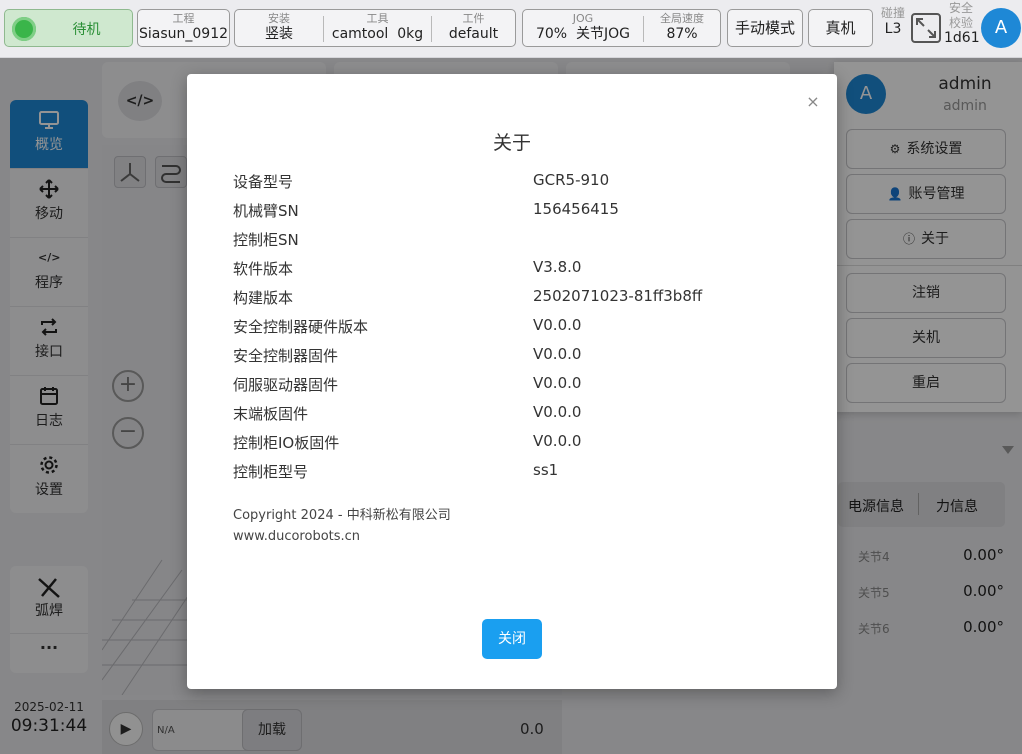 This screenshot has width=1022, height=754. I want to click on status-text: 待机, so click(86, 30).